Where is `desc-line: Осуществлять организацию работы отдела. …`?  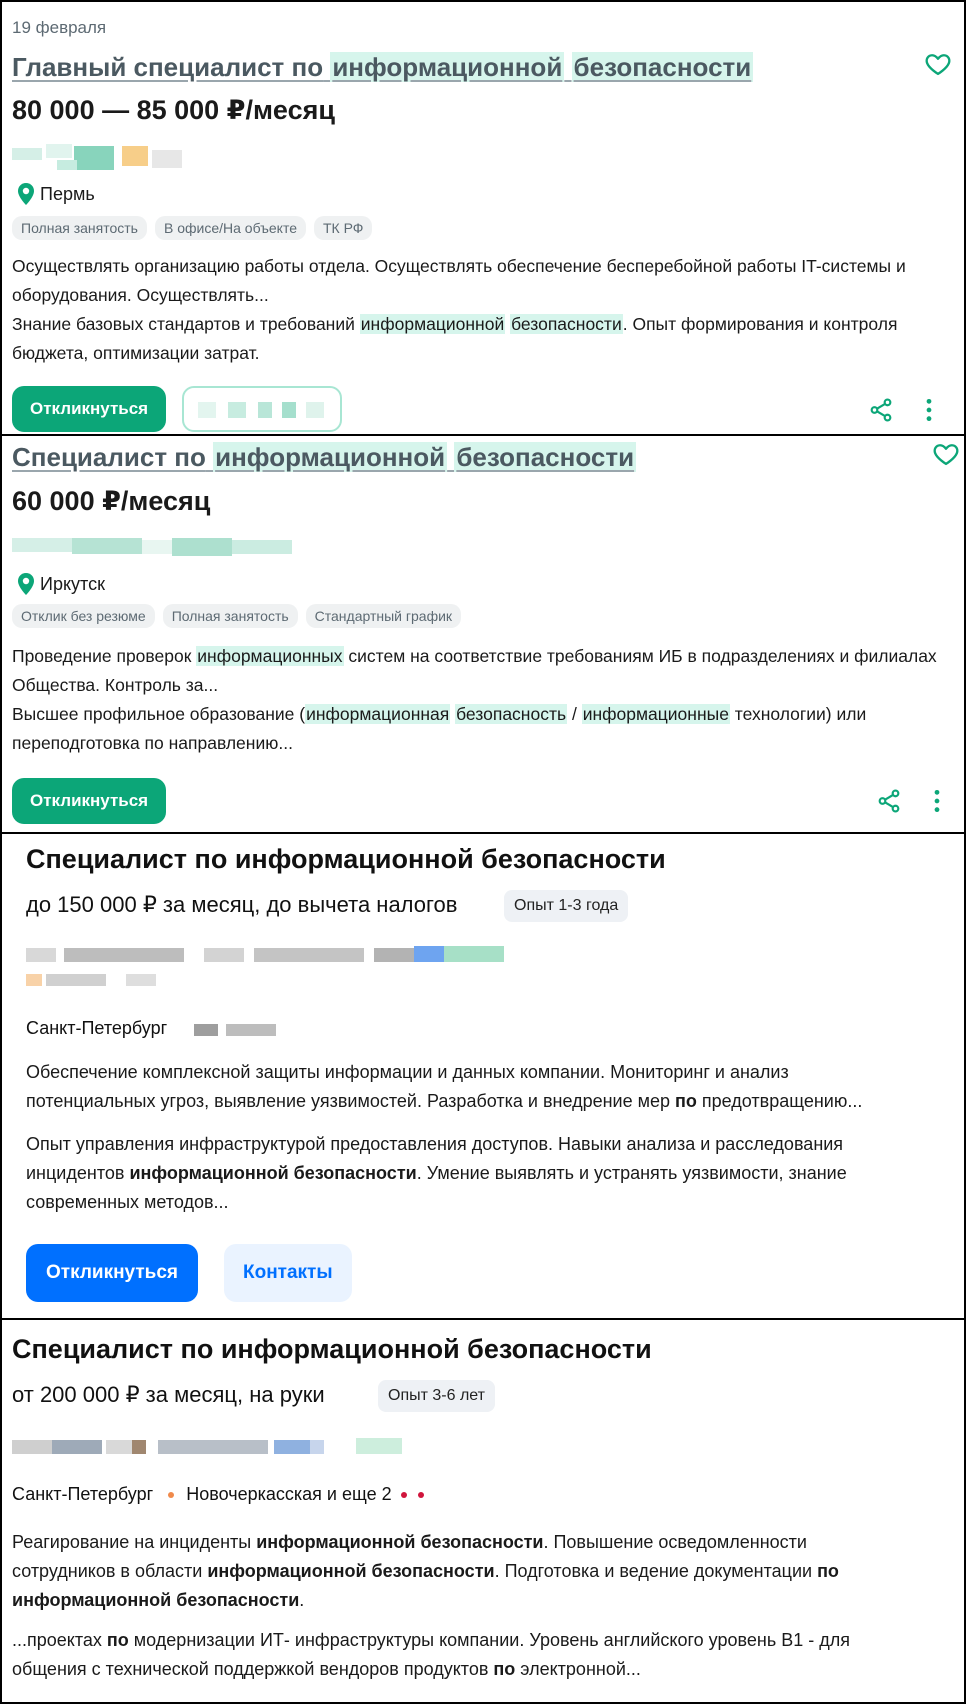
desc-line: Осуществлять организацию работы отдела. … is located at coordinates (459, 266).